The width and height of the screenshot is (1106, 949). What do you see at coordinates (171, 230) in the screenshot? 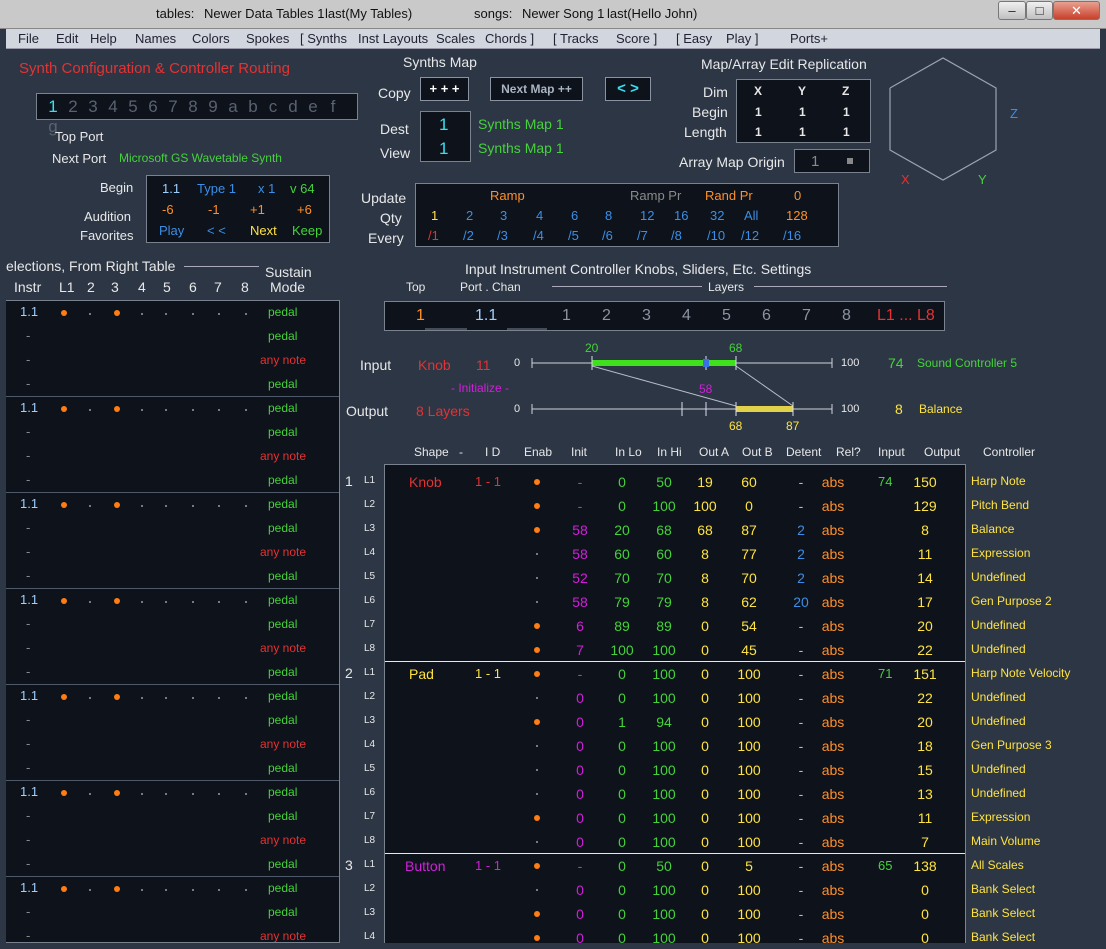
I see `play-button: Play` at bounding box center [171, 230].